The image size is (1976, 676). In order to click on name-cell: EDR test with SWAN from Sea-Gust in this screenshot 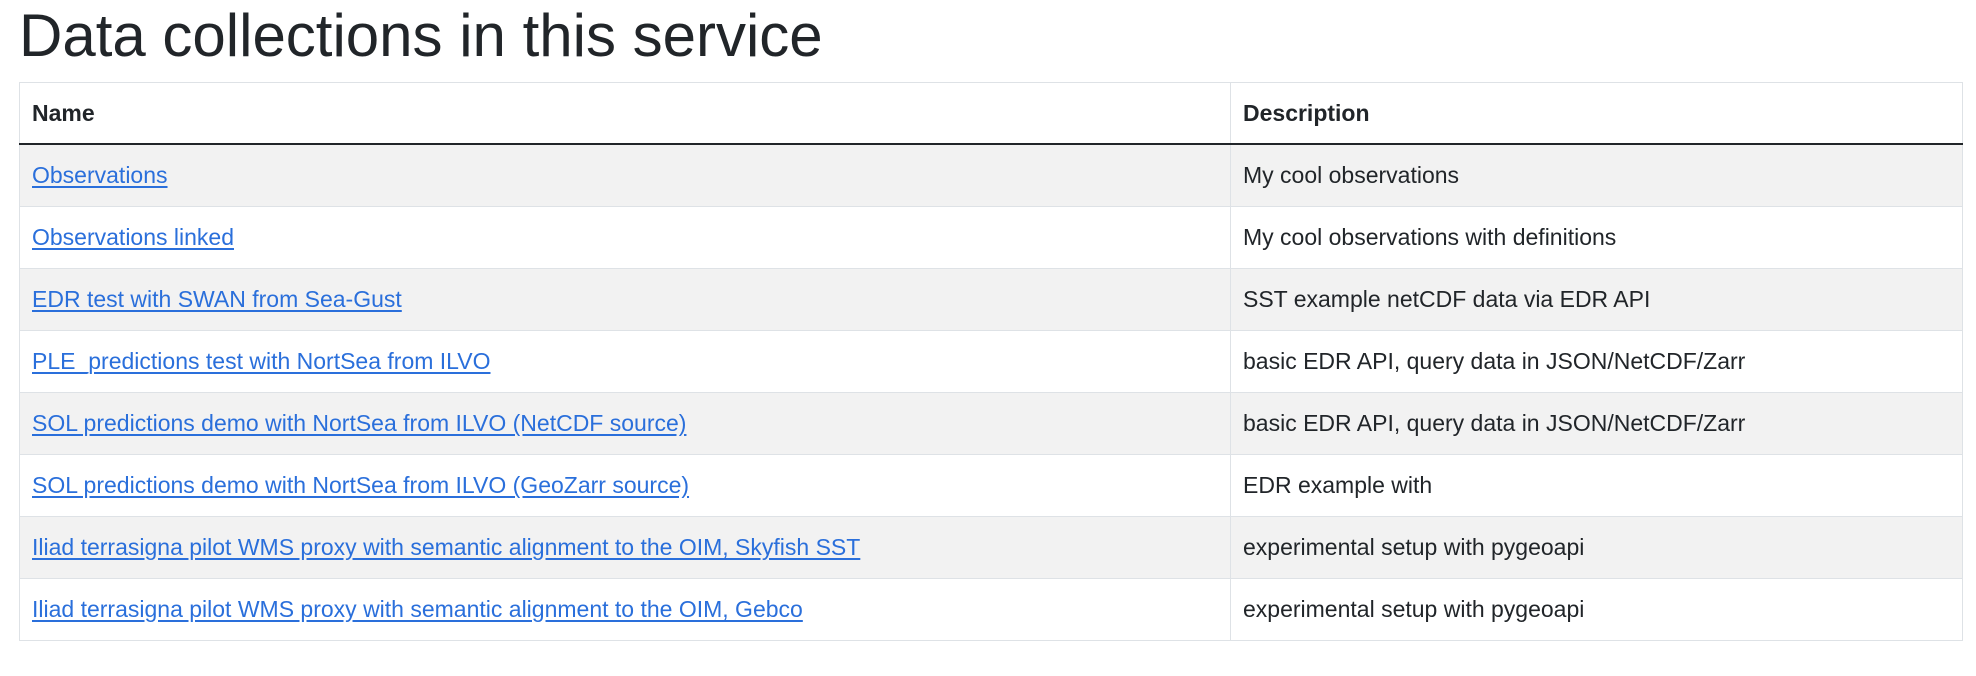, I will do `click(625, 299)`.